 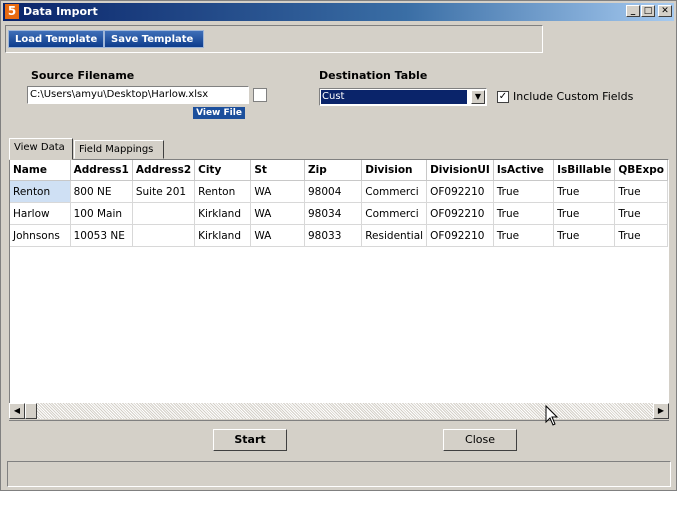 I want to click on tab-view-data: View Data, so click(x=41, y=149).